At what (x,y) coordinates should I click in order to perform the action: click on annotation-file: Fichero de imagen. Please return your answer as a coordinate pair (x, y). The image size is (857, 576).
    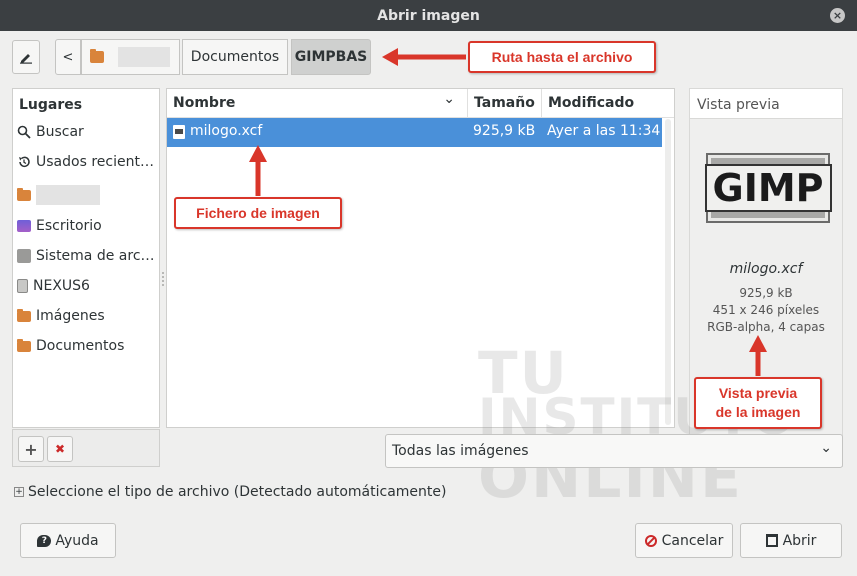
    Looking at the image, I should click on (258, 213).